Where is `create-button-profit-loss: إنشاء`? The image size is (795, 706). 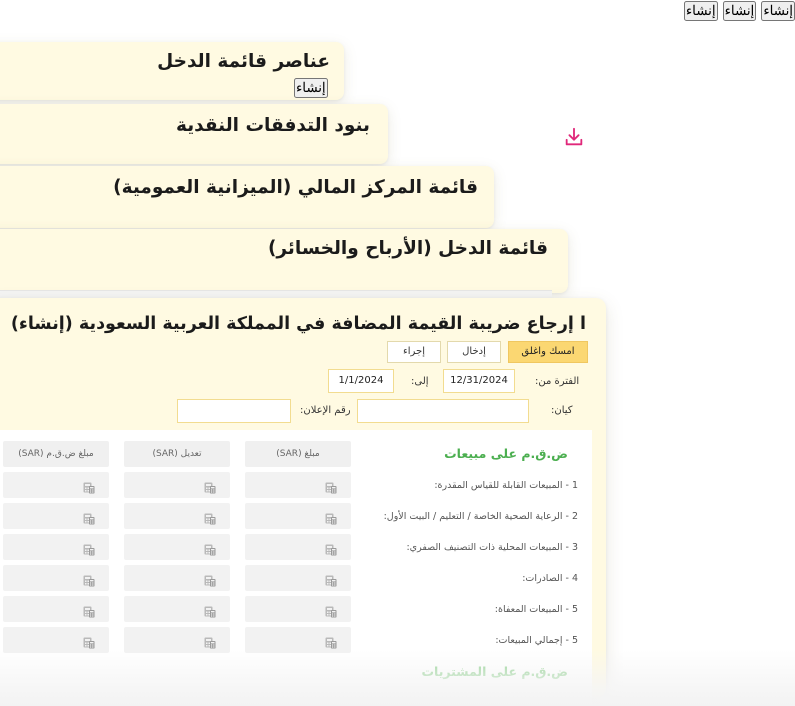
create-button-profit-loss: إنشاء is located at coordinates (700, 11).